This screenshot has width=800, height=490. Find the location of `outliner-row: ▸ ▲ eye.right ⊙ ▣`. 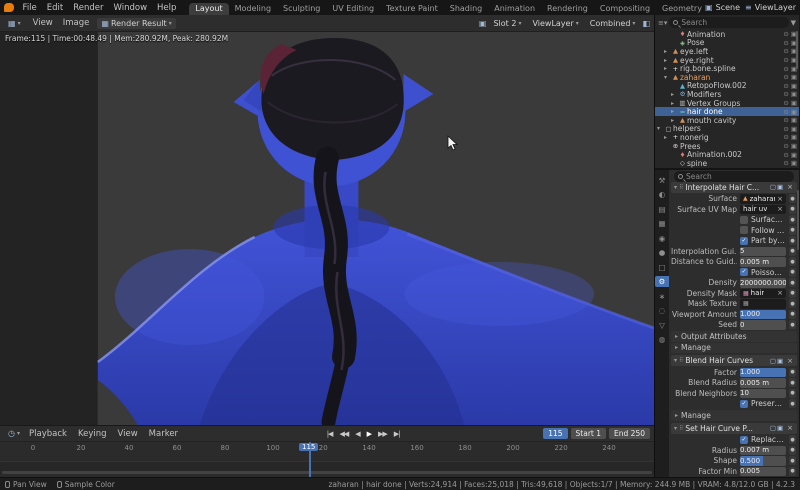

outliner-row: ▸ ▲ eye.right ⊙ ▣ is located at coordinates (727, 60).